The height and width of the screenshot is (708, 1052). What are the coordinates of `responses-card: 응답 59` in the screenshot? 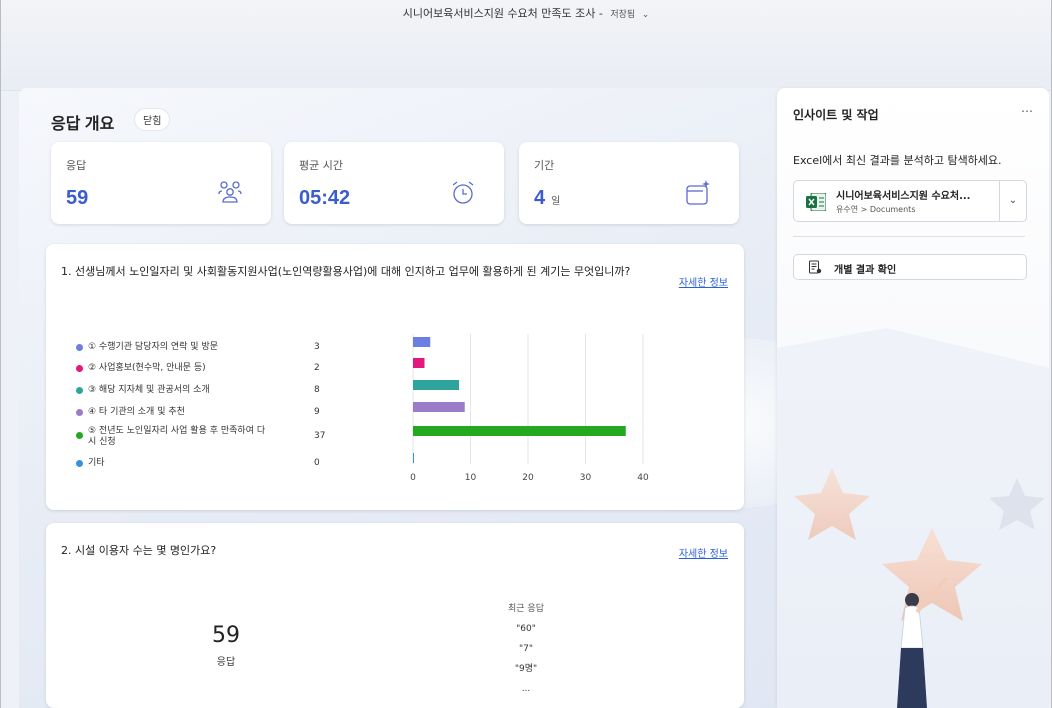 It's located at (161, 183).